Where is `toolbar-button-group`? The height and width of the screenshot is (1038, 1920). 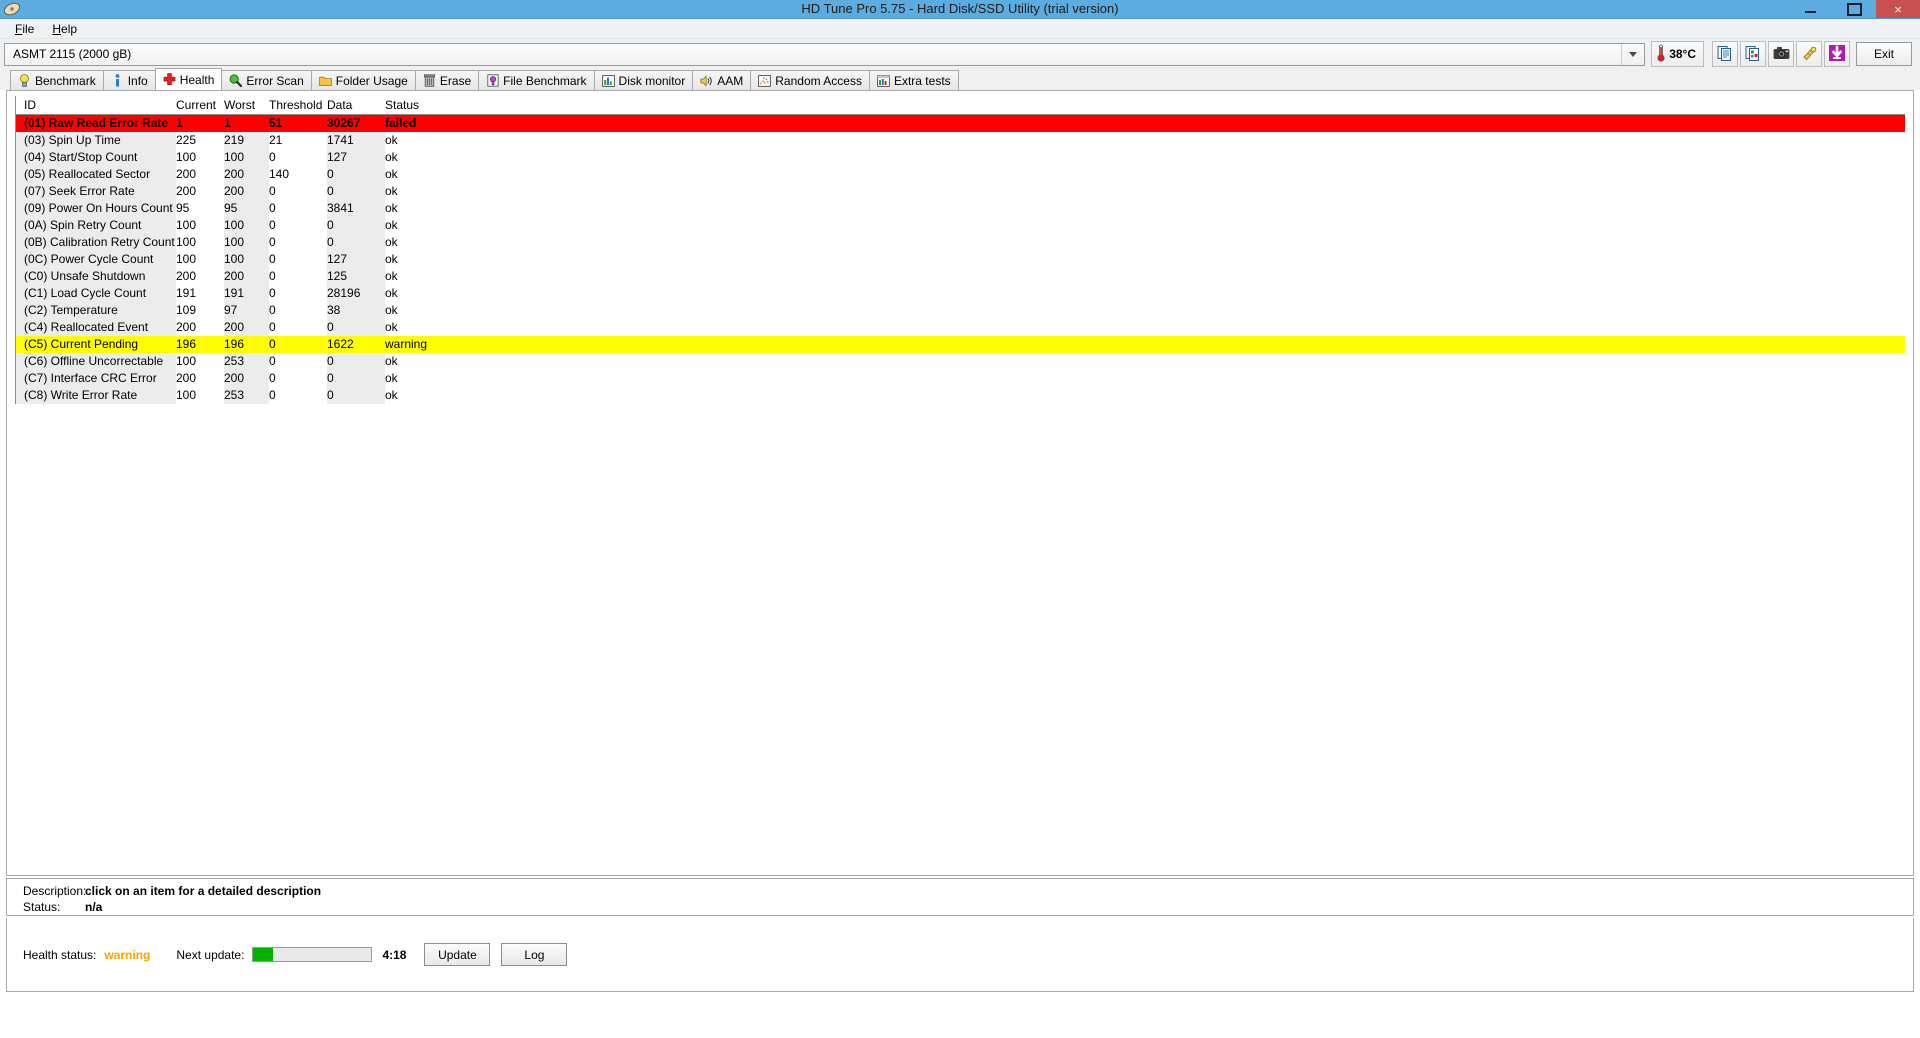 toolbar-button-group is located at coordinates (1781, 54).